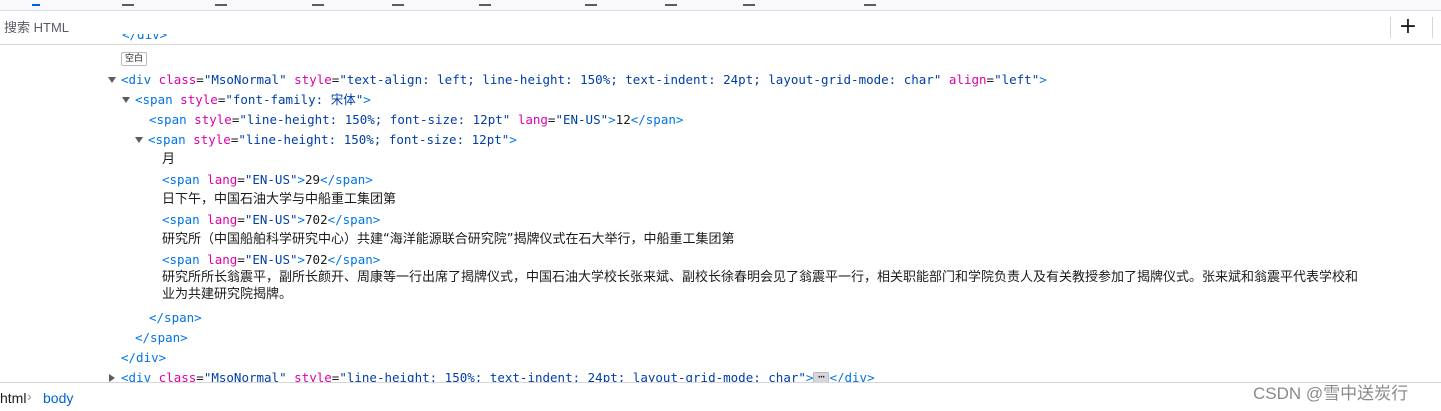 The image size is (1441, 411). I want to click on watermark-text: CSDN @雪中送炭行, so click(1331, 393).